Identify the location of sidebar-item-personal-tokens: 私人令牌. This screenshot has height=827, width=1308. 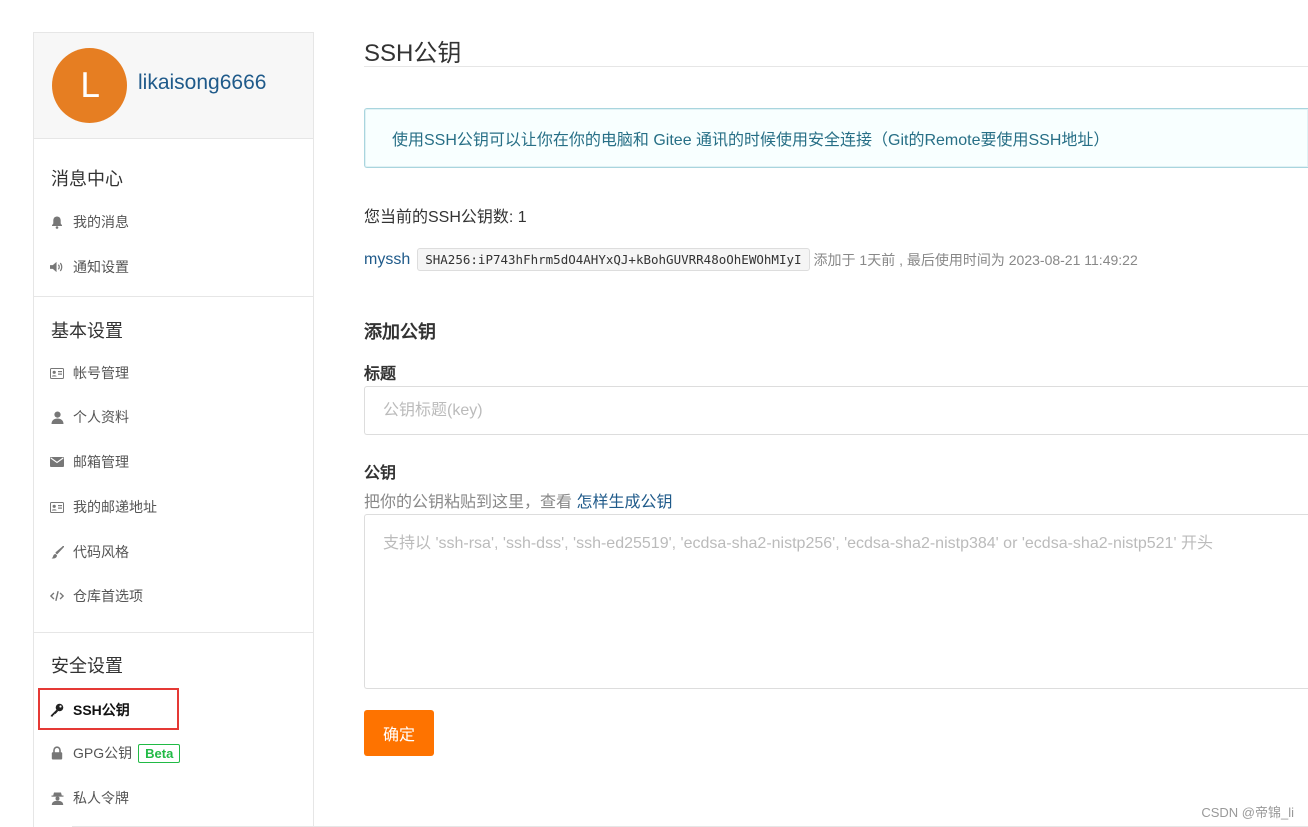
(89, 798).